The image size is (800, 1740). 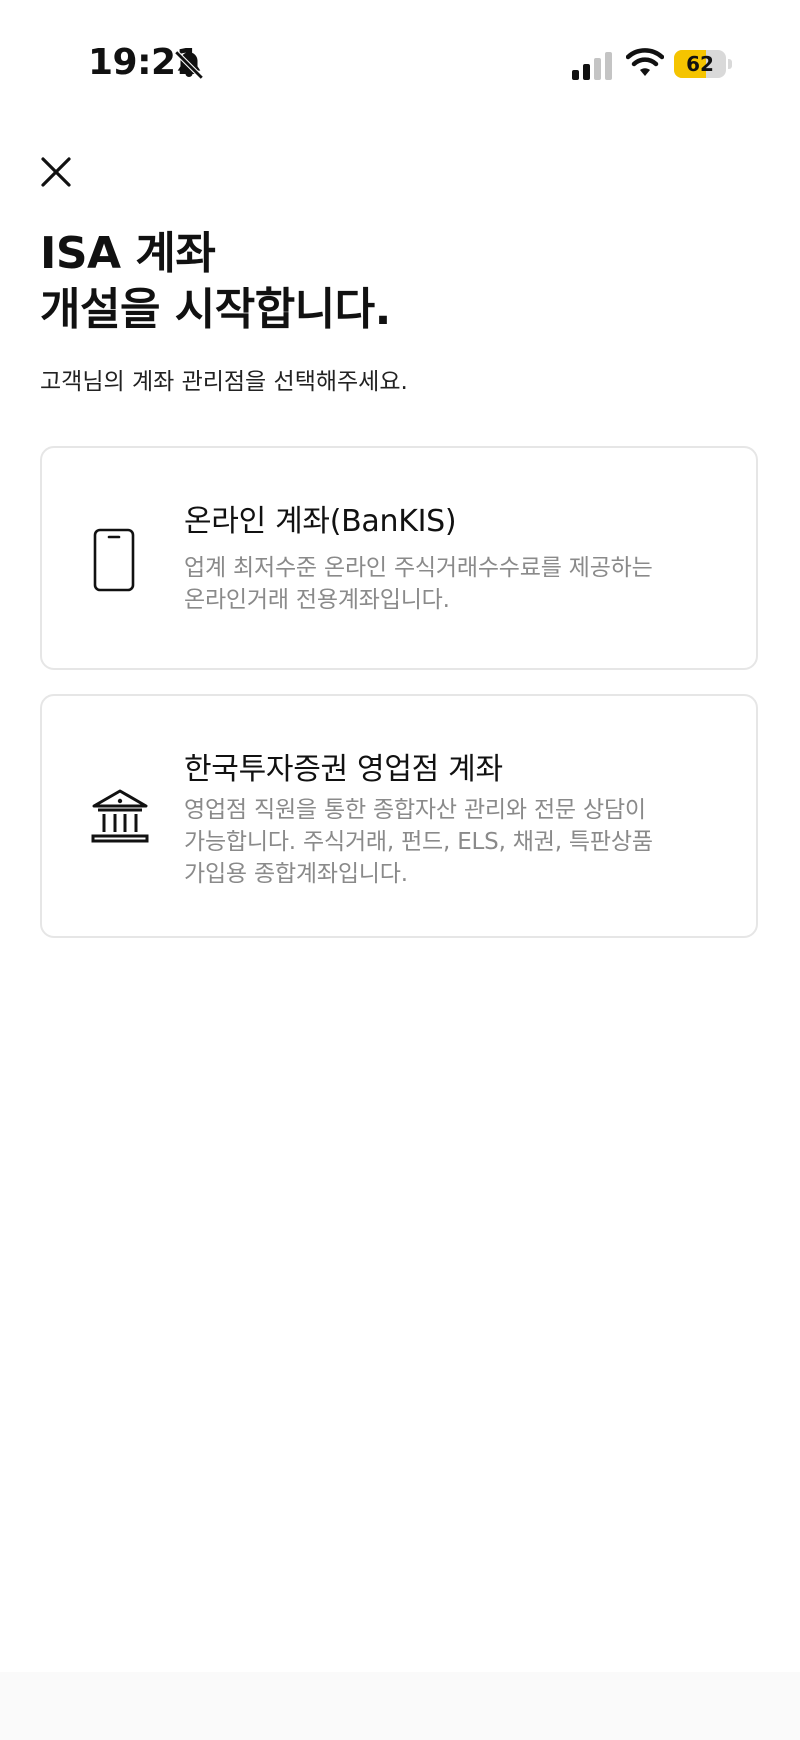 I want to click on cellular-signal-icon, so click(x=592, y=66).